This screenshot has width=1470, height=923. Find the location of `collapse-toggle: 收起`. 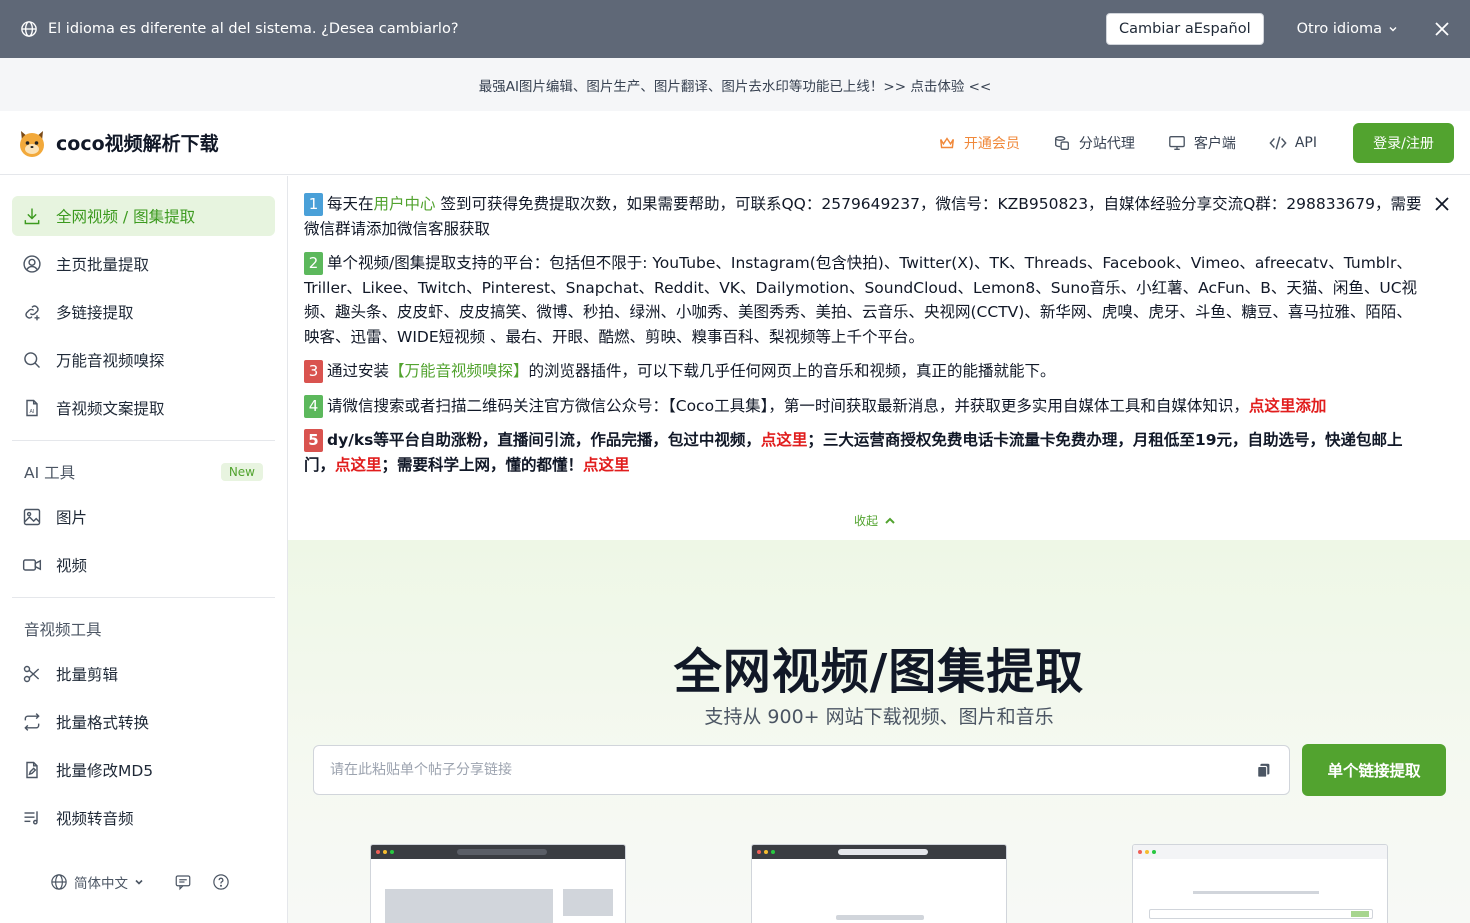

collapse-toggle: 收起 is located at coordinates (875, 520).